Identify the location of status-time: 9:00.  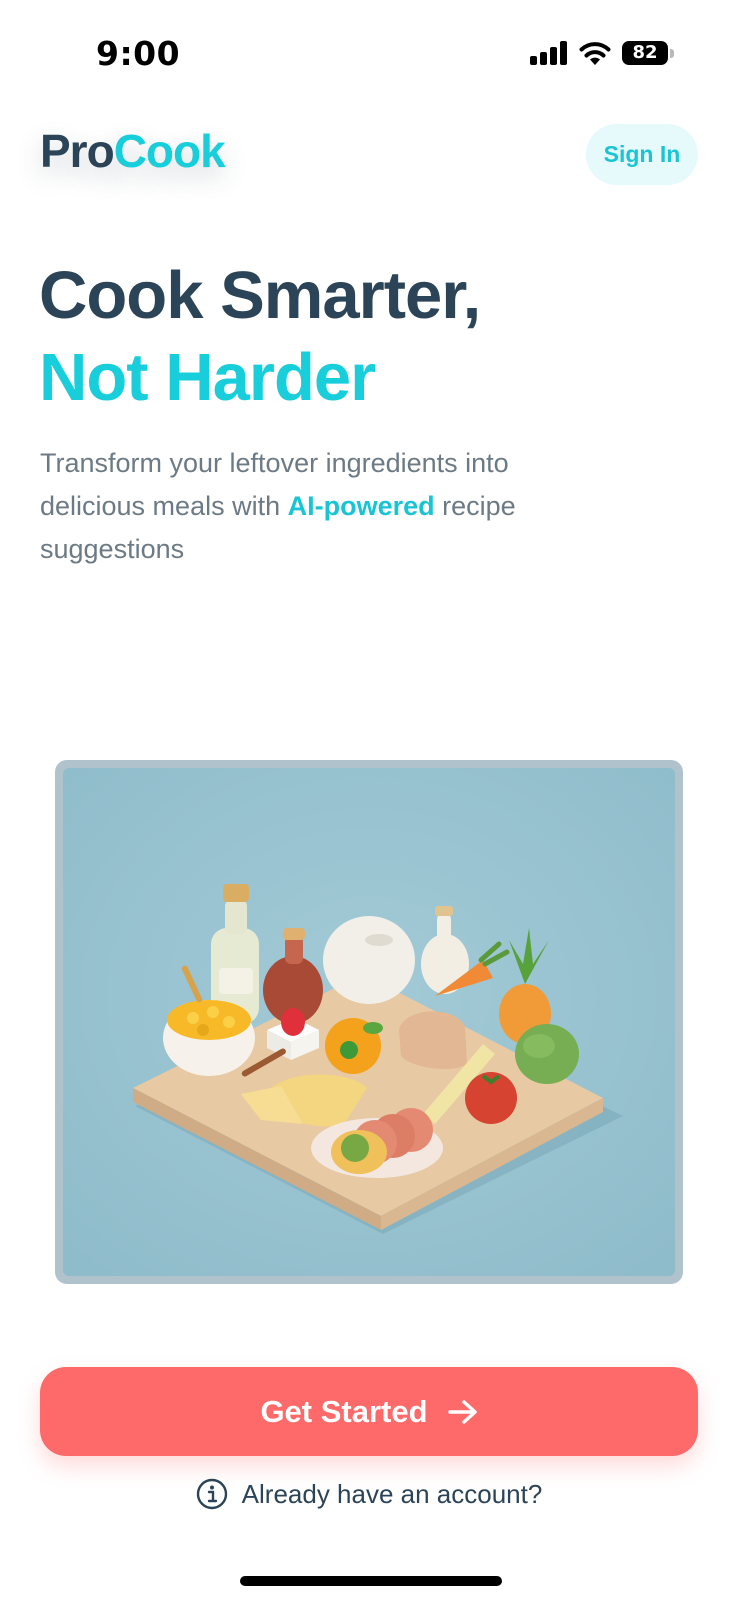
(138, 53).